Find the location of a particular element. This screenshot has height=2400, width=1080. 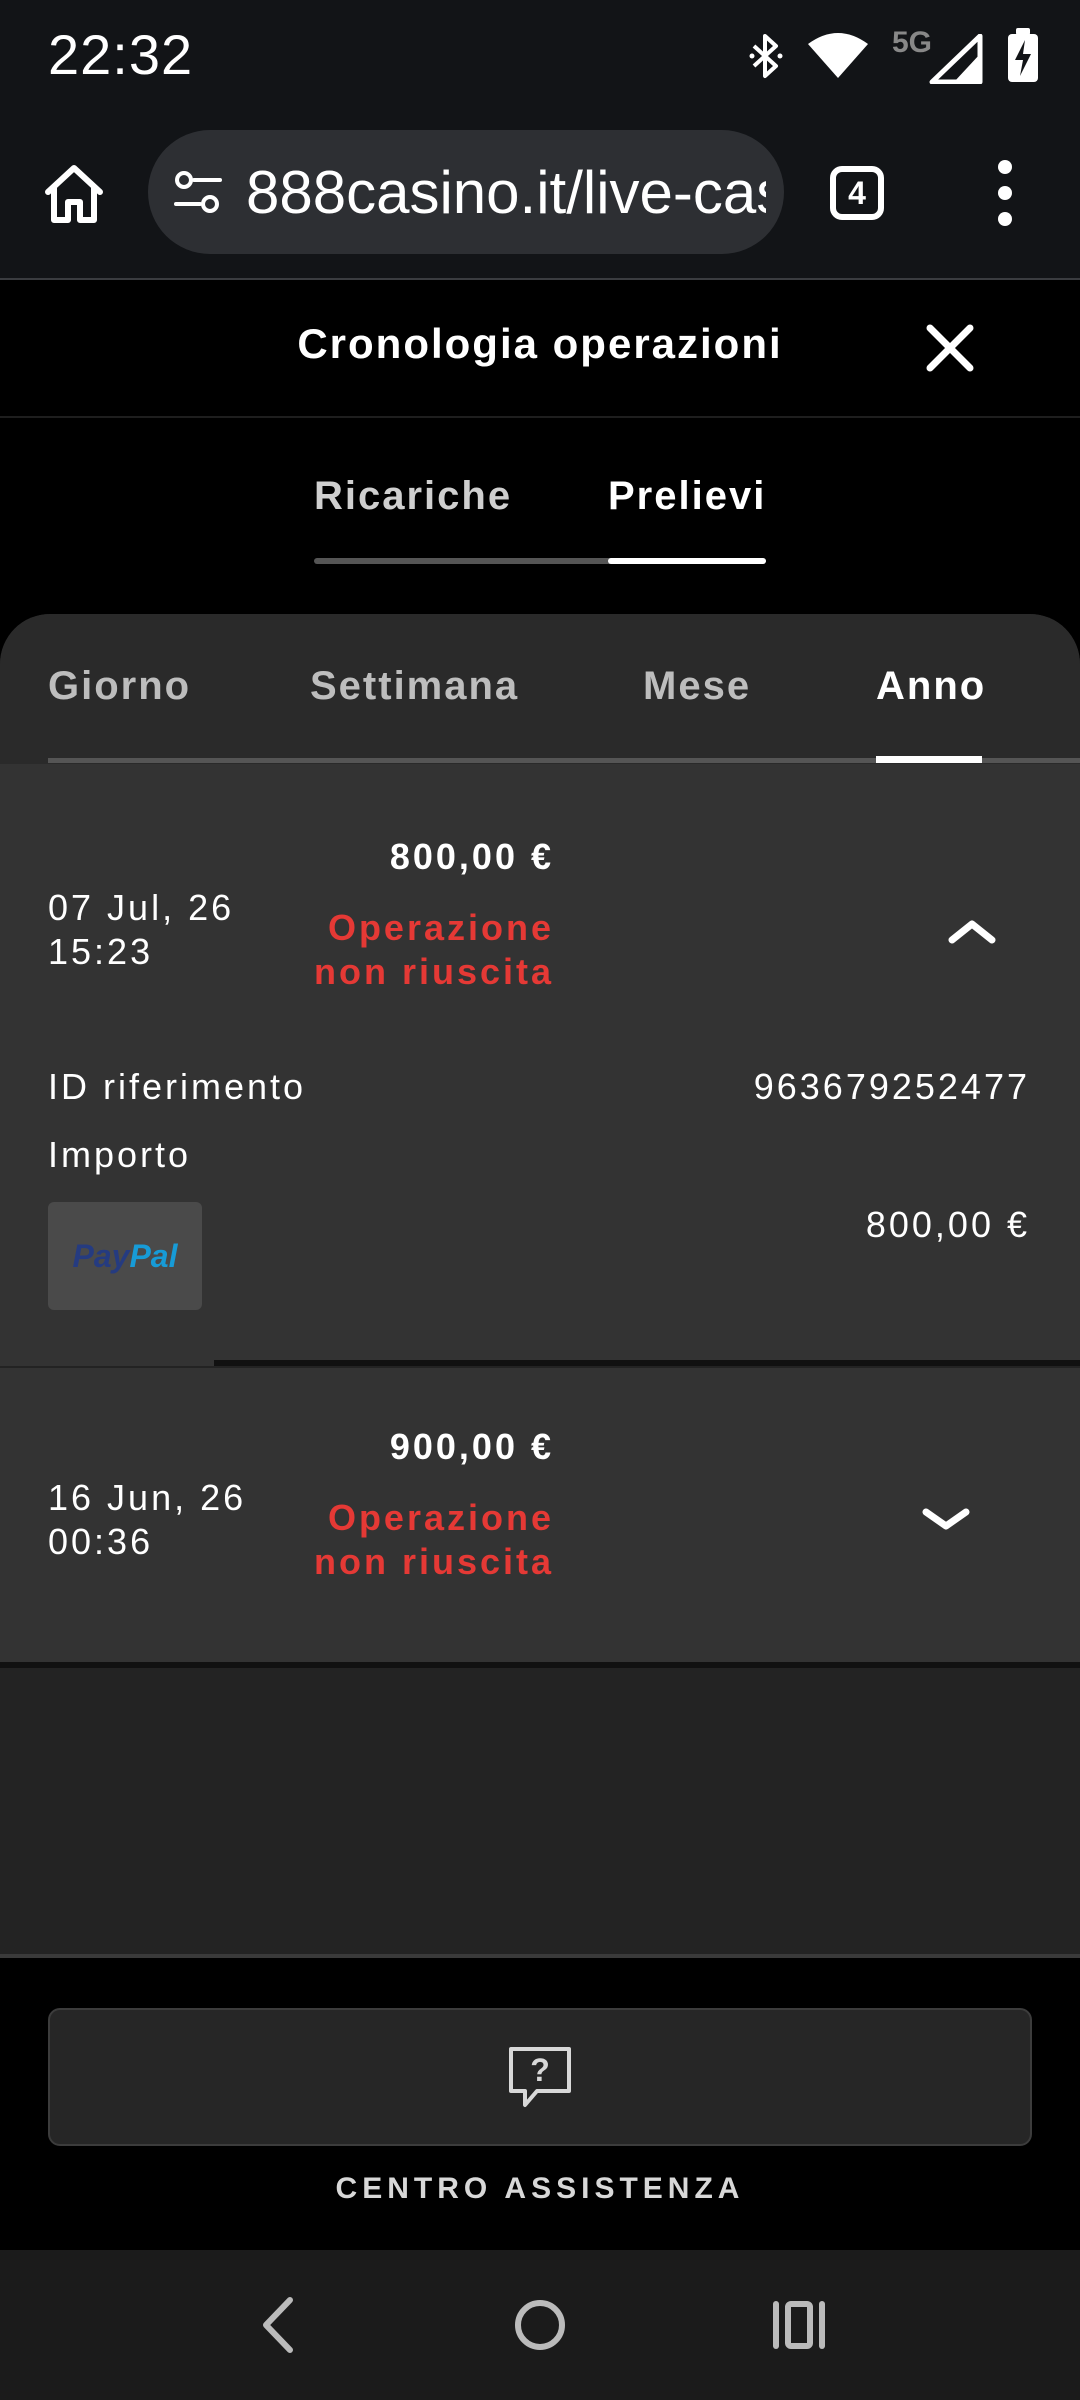

system-nav-bar is located at coordinates (540, 2325).